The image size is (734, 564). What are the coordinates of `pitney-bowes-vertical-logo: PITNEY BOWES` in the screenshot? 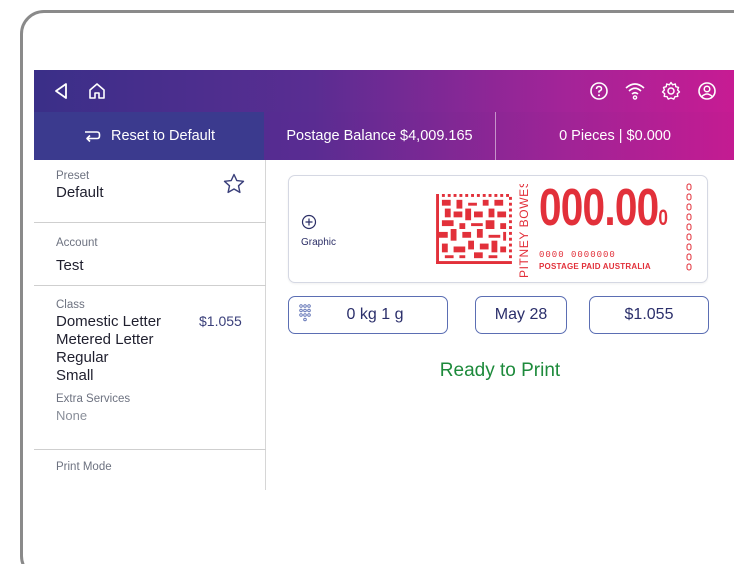 It's located at (524, 231).